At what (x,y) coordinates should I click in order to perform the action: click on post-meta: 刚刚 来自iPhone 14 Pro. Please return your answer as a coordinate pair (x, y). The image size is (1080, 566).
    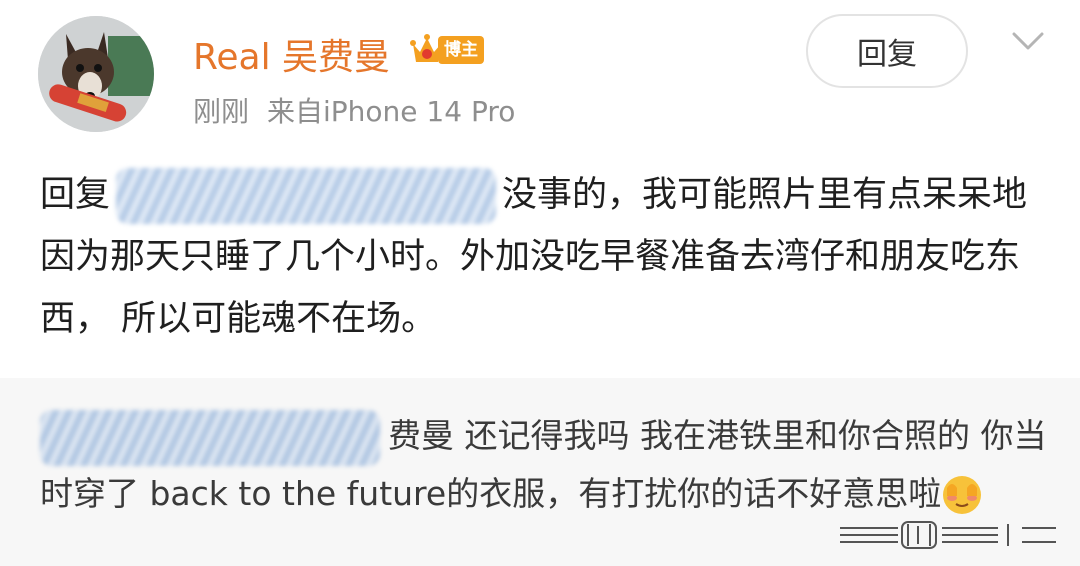
    Looking at the image, I should click on (354, 110).